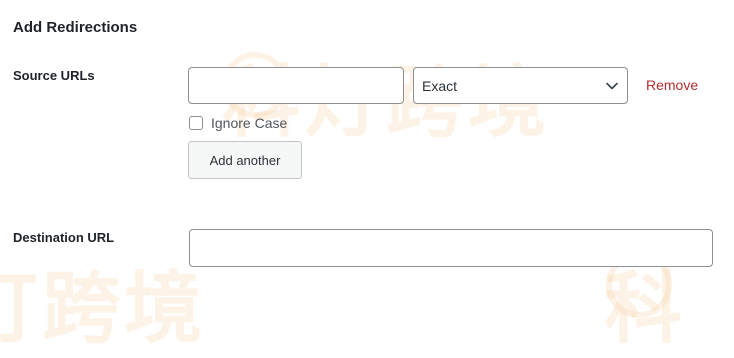 This screenshot has height=358, width=734. What do you see at coordinates (196, 123) in the screenshot?
I see `ignore-case-checkbox` at bounding box center [196, 123].